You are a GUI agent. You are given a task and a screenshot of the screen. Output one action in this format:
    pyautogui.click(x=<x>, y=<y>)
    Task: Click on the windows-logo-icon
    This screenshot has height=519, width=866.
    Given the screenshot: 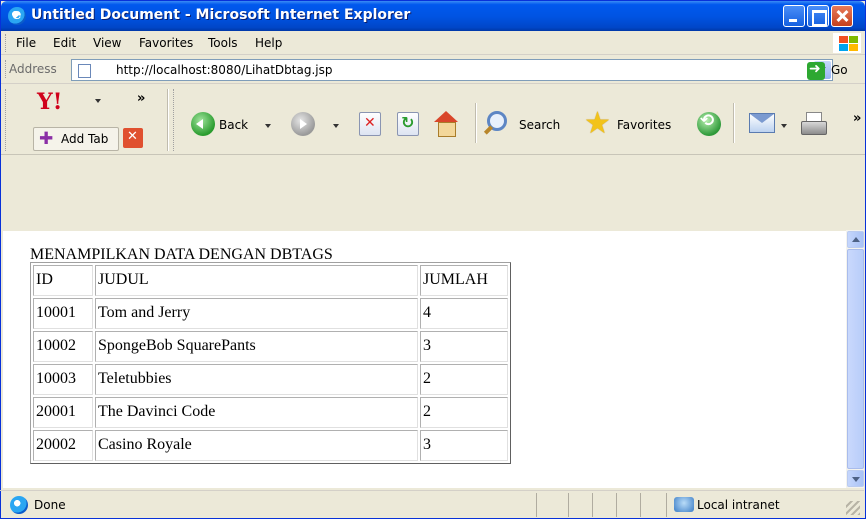 What is the action you would take?
    pyautogui.click(x=847, y=43)
    